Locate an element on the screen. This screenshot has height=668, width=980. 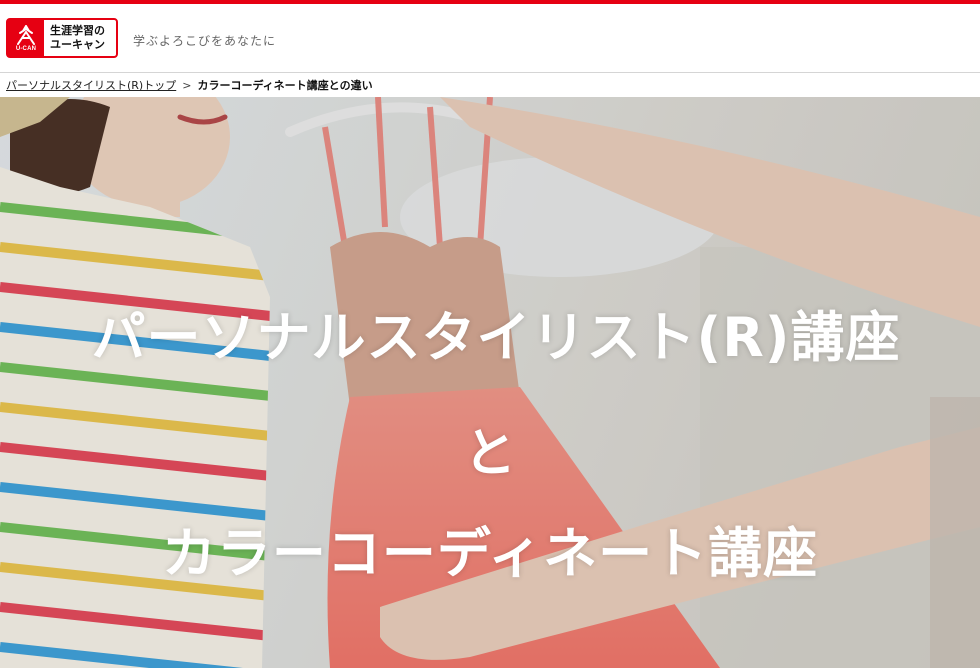
logo-emblem: U-CAN is located at coordinates (26, 38).